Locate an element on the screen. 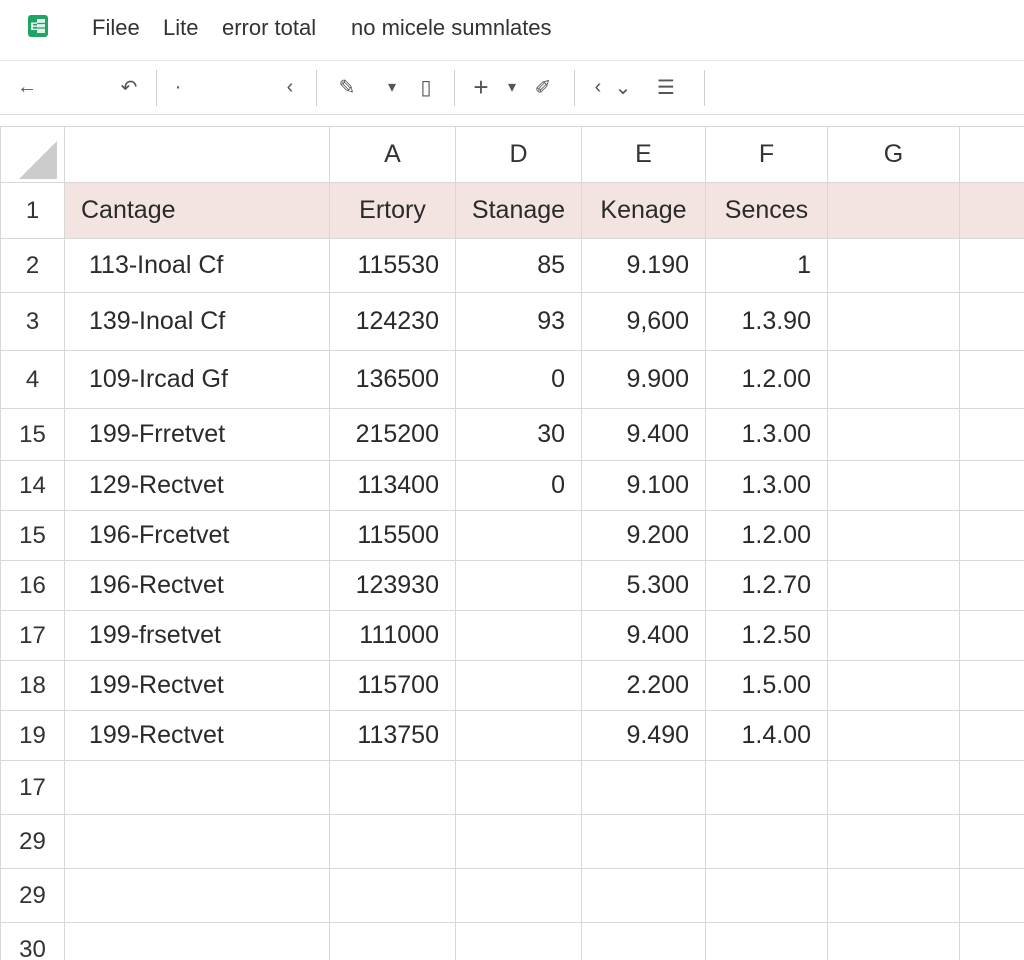  cell: Sences is located at coordinates (766, 210).